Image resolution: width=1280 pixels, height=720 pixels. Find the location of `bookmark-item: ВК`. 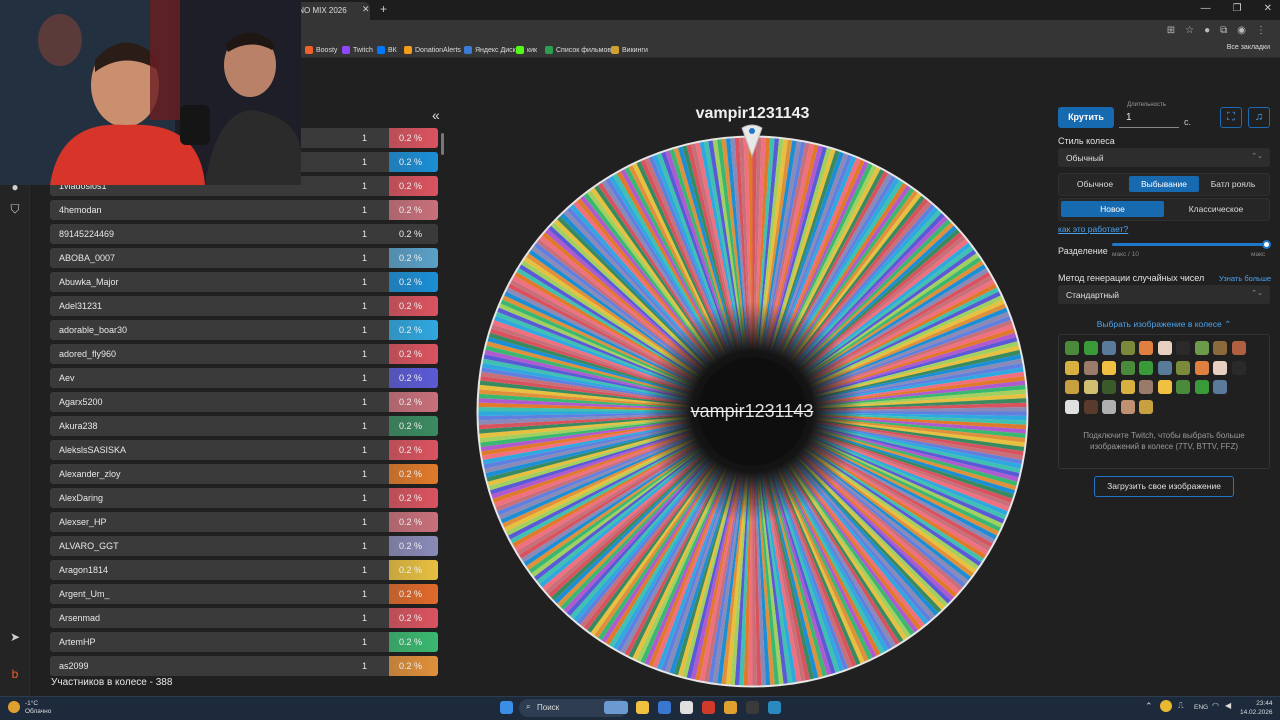

bookmark-item: ВК is located at coordinates (387, 50).